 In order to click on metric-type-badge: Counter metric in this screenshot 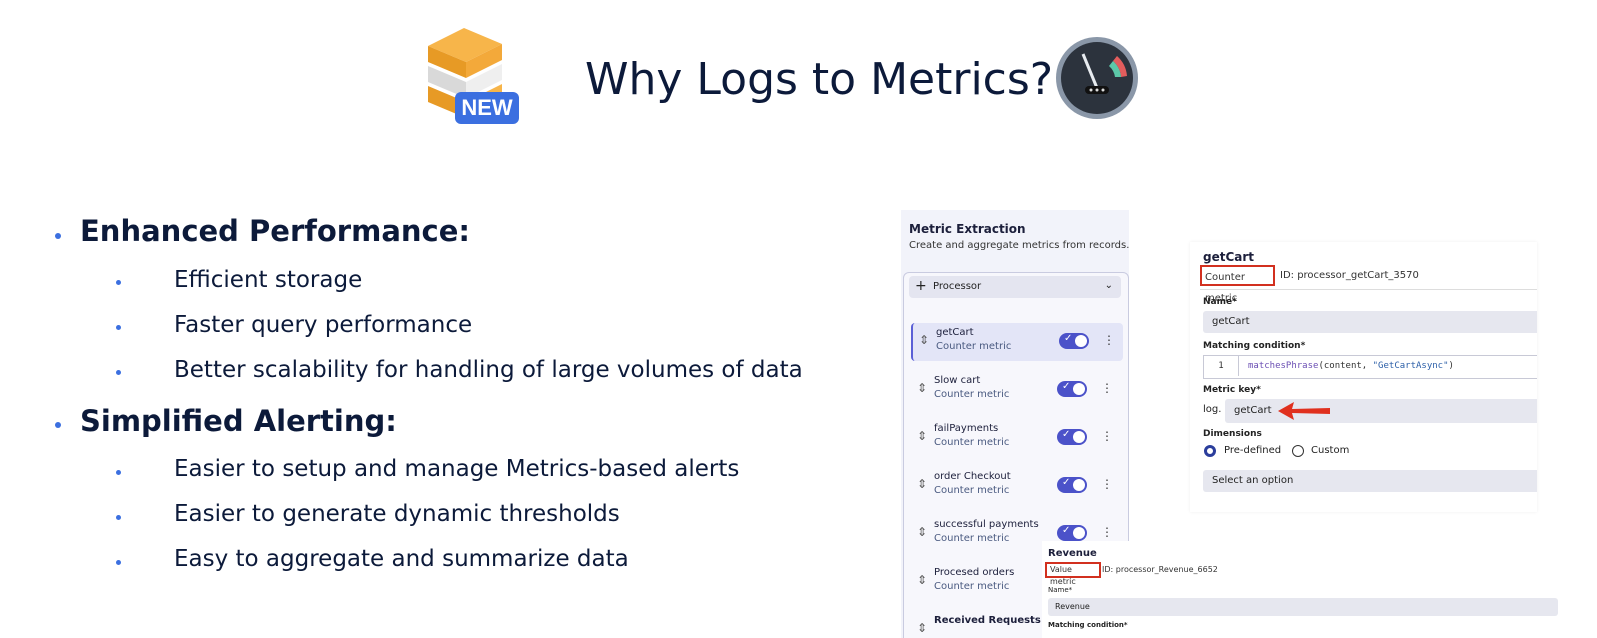, I will do `click(1237, 284)`.